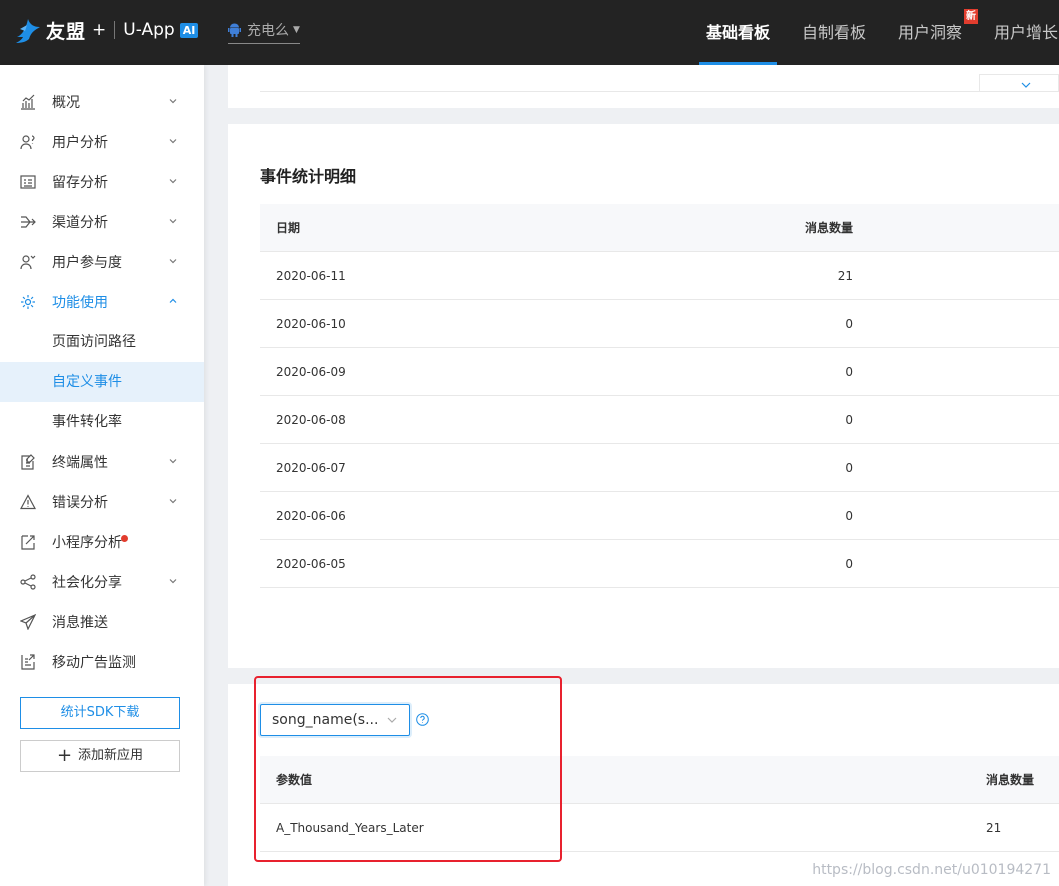 The width and height of the screenshot is (1059, 886). Describe the element at coordinates (296, 30) in the screenshot. I see `caret-down-icon: ▼` at that location.